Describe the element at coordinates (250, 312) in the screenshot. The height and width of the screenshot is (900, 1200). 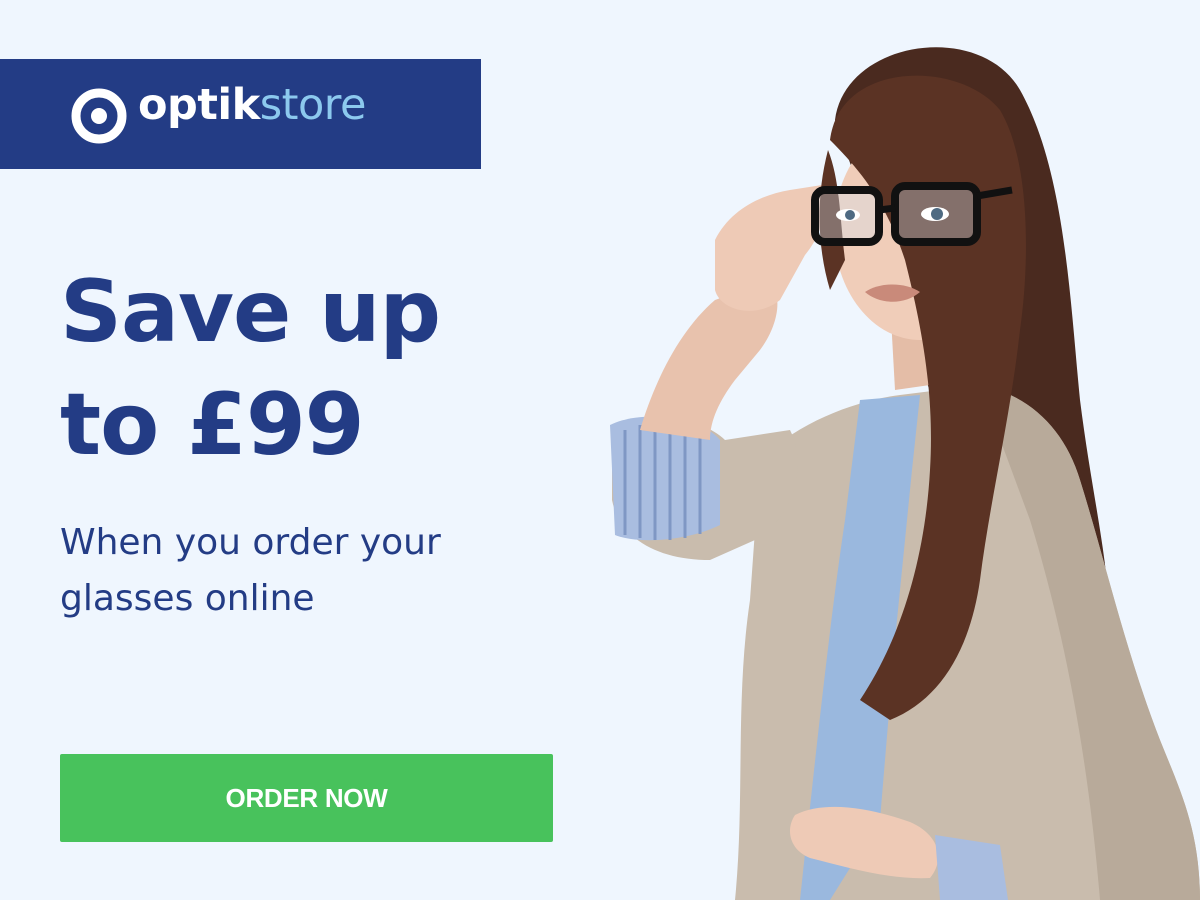
I see `headline-line-1: Save up` at that location.